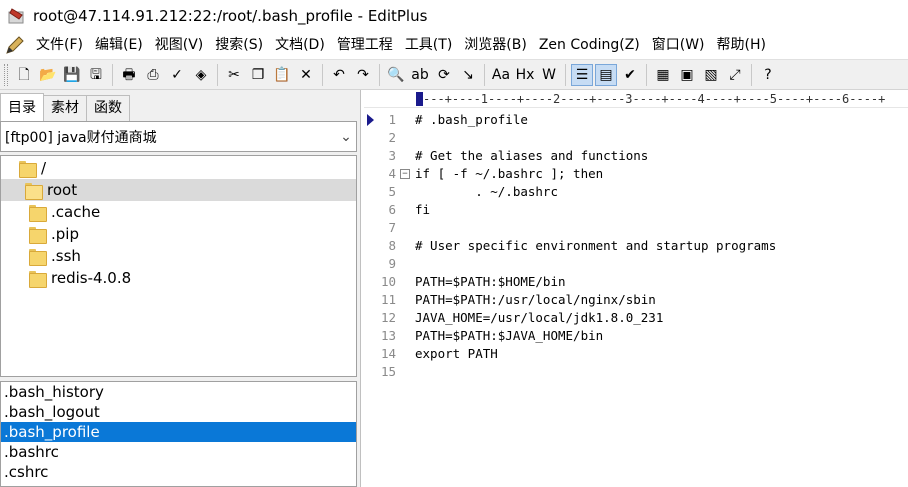 Image resolution: width=908 pixels, height=487 pixels. Describe the element at coordinates (178, 472) in the screenshot. I see `file-list-item: .cshrc` at that location.